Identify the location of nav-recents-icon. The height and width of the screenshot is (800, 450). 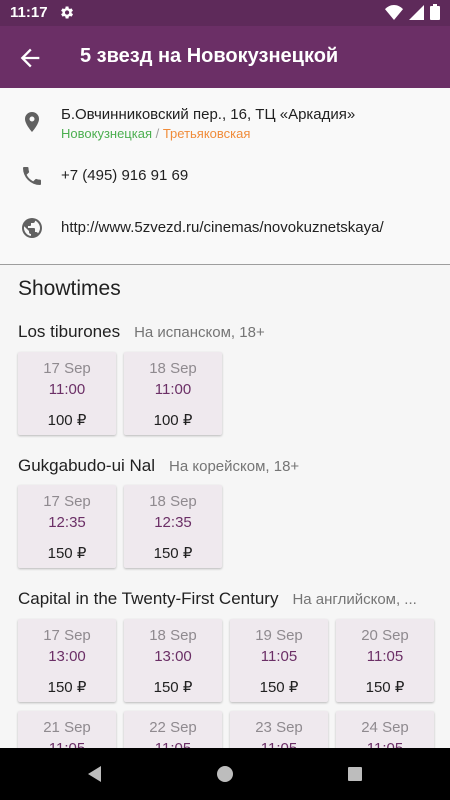
(355, 774).